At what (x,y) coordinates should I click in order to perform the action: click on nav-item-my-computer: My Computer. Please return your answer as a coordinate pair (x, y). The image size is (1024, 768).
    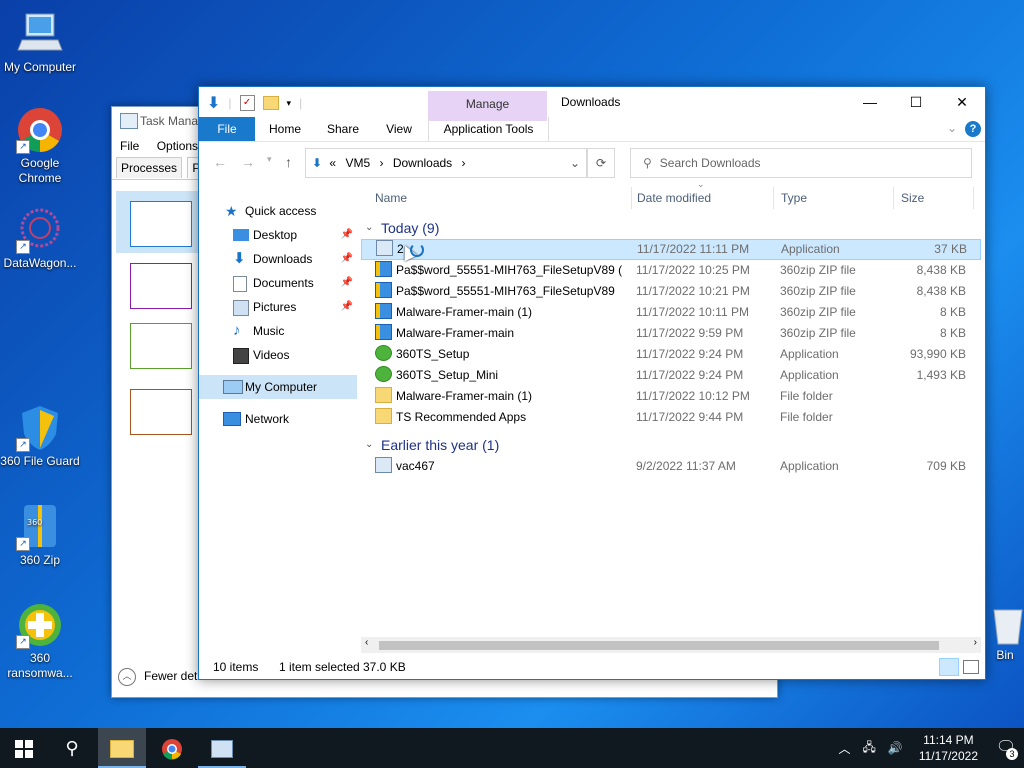
    Looking at the image, I should click on (278, 387).